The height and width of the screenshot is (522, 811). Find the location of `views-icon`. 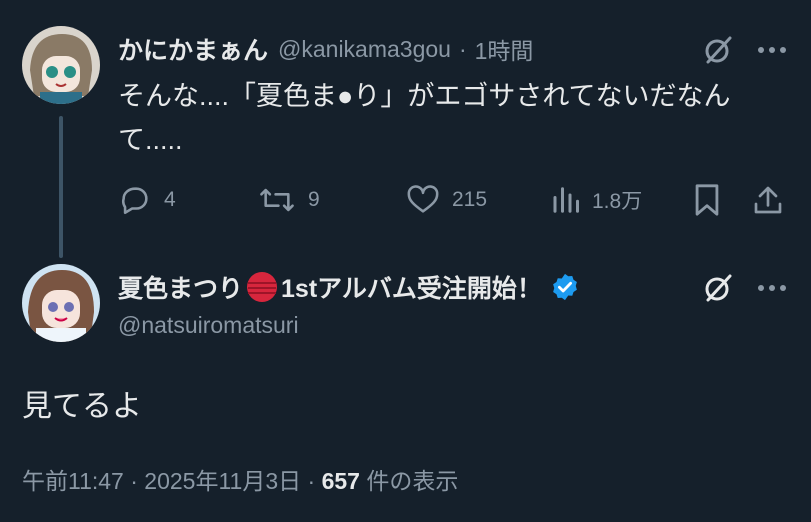

views-icon is located at coordinates (566, 200).